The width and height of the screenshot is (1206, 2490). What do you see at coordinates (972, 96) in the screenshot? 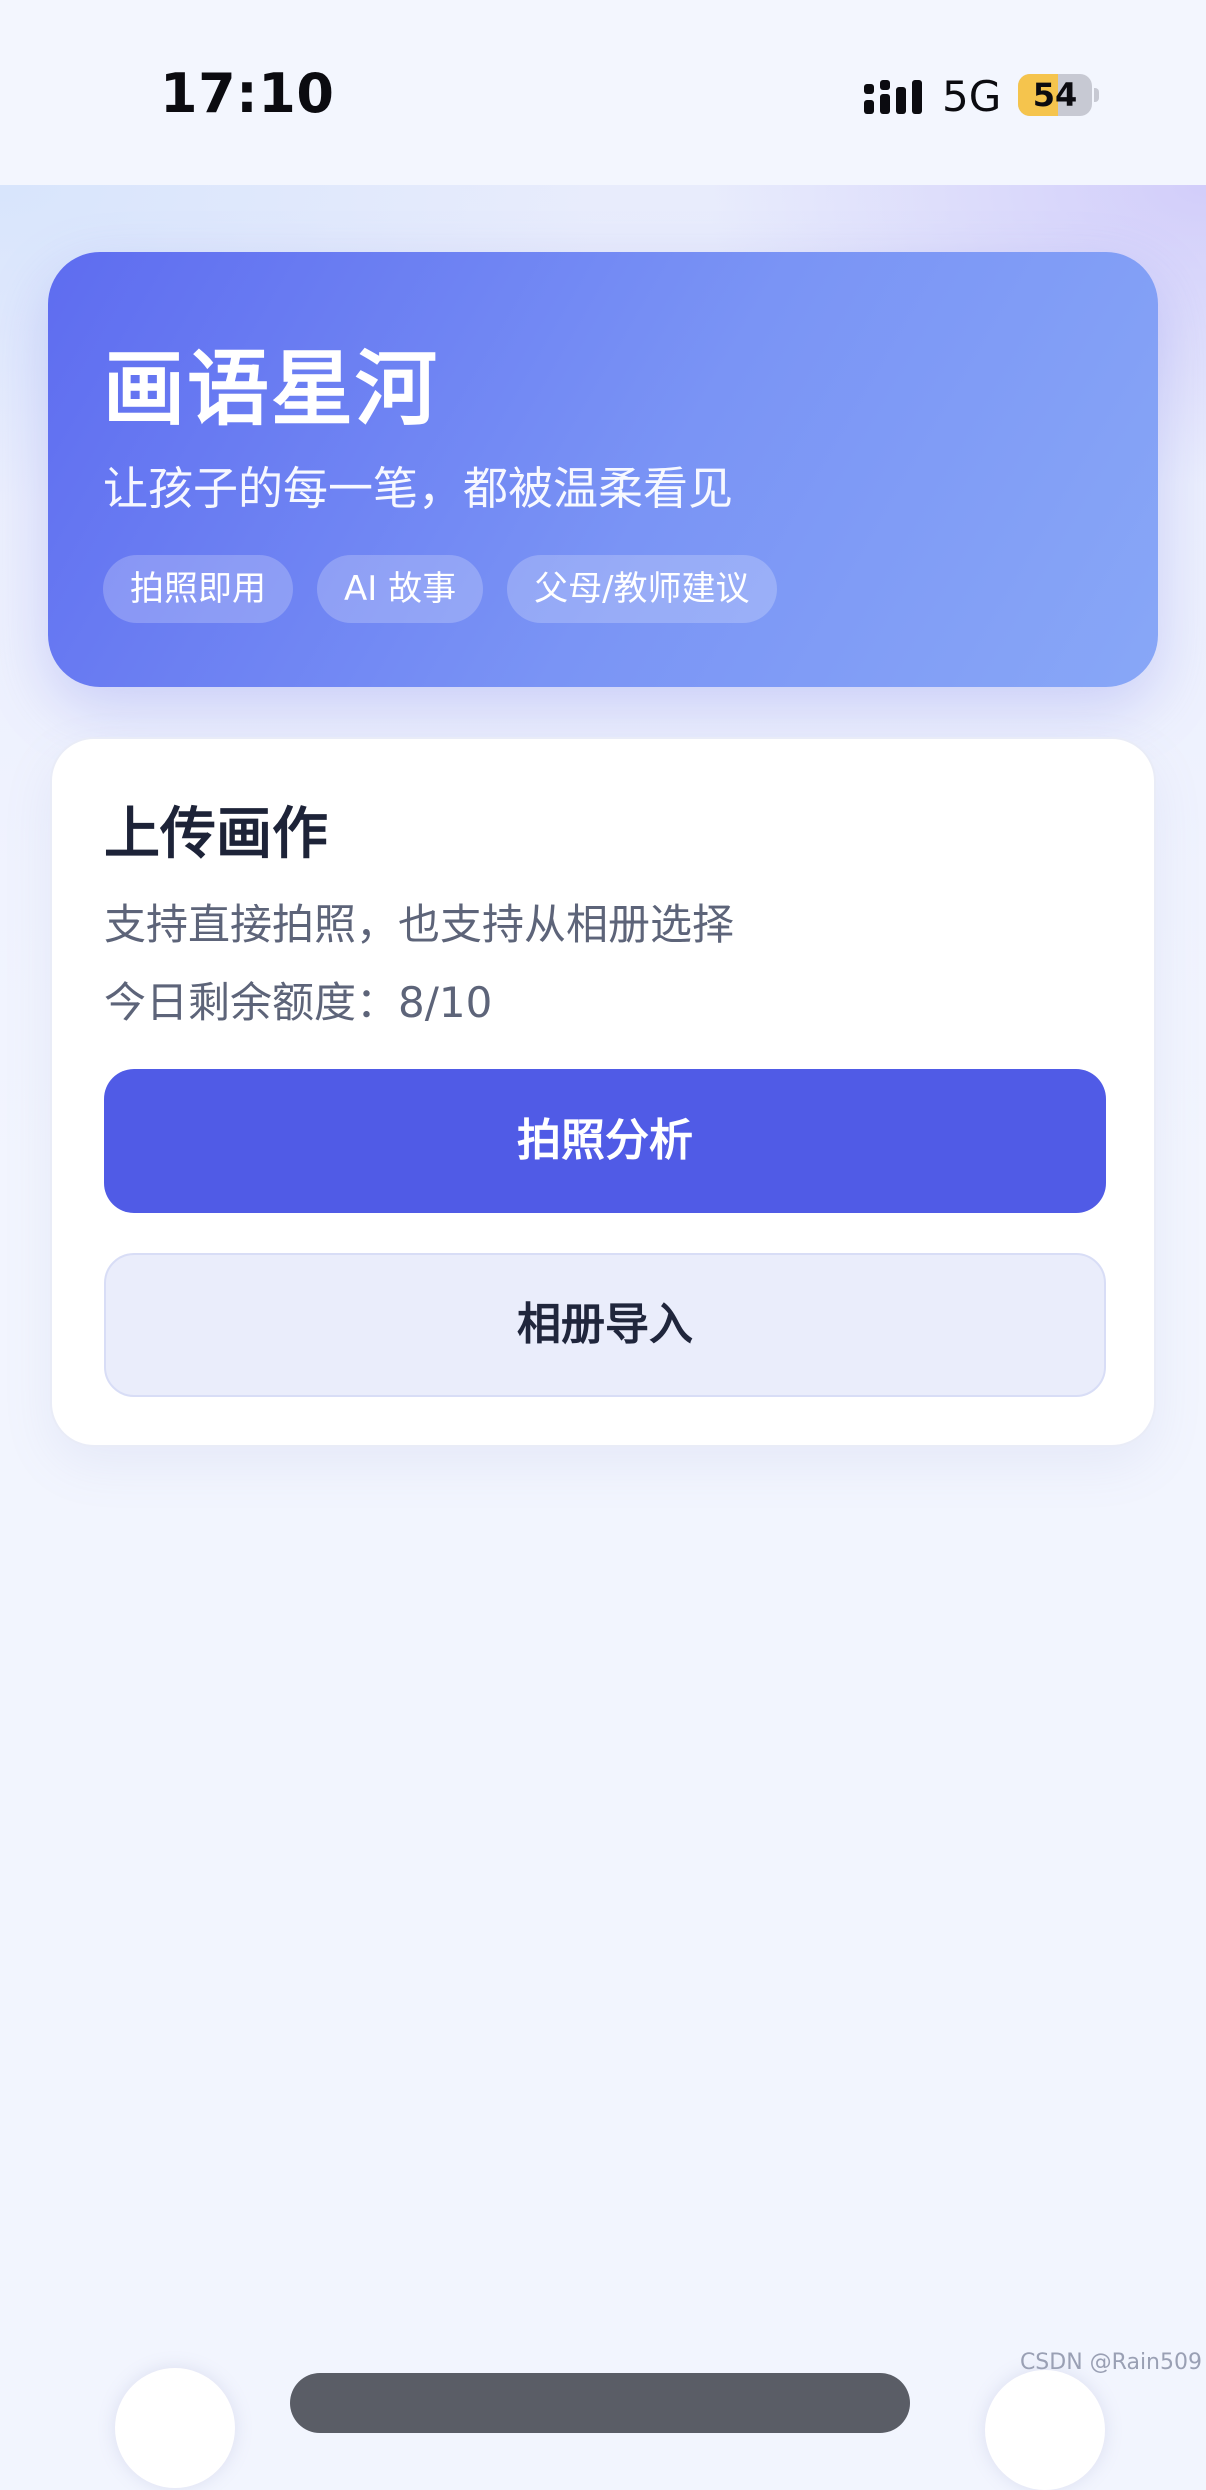
I see `network-type: 5G` at bounding box center [972, 96].